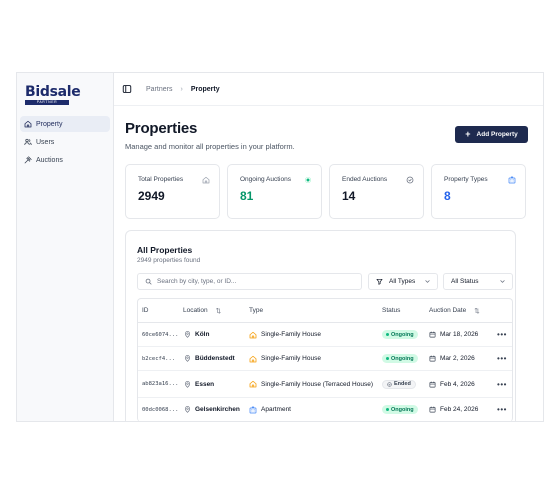  I want to click on column-header-label: Auction Date, so click(448, 310).